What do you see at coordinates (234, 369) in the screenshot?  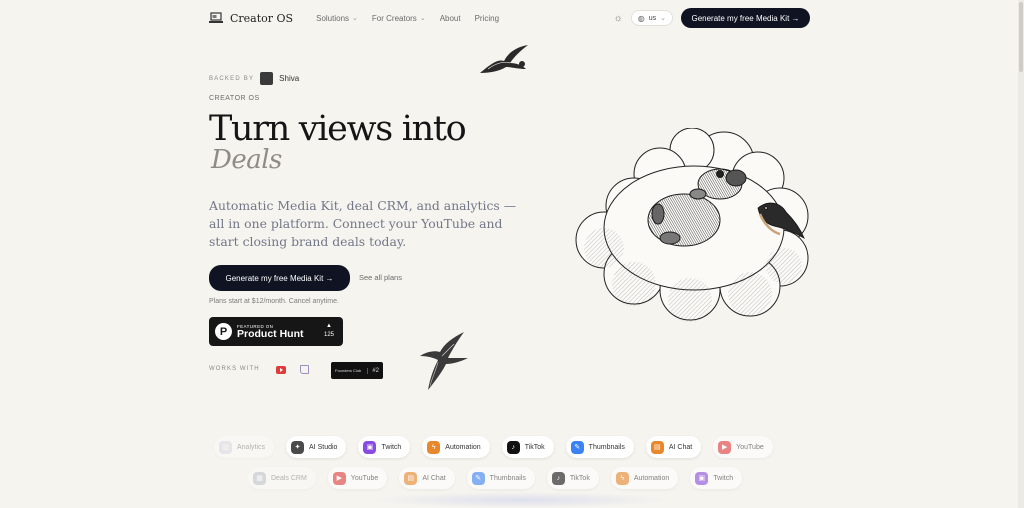 I see `works-with-label: WORKS WITH` at bounding box center [234, 369].